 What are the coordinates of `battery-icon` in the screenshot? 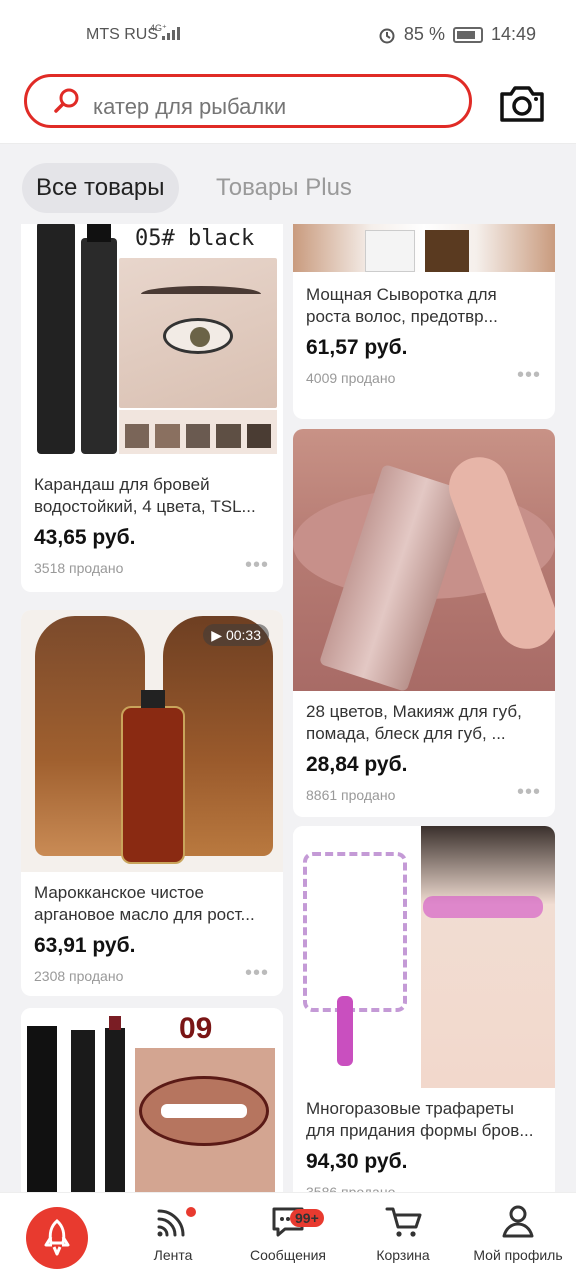 It's located at (467, 34).